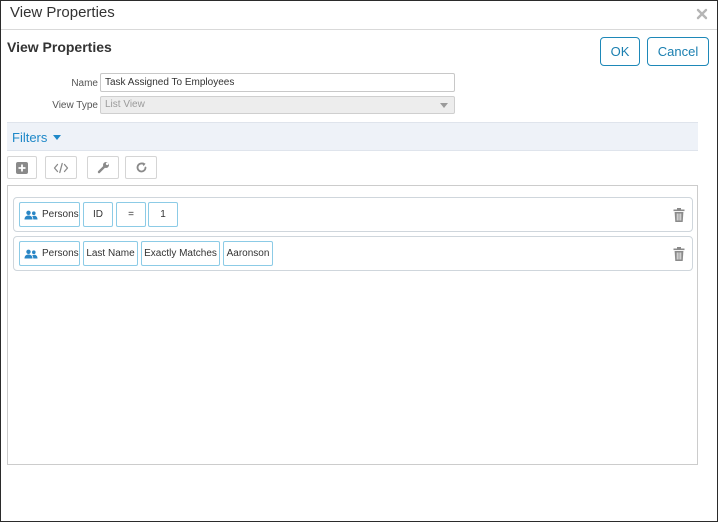  Describe the element at coordinates (678, 51) in the screenshot. I see `cancel-button: Cancel` at that location.